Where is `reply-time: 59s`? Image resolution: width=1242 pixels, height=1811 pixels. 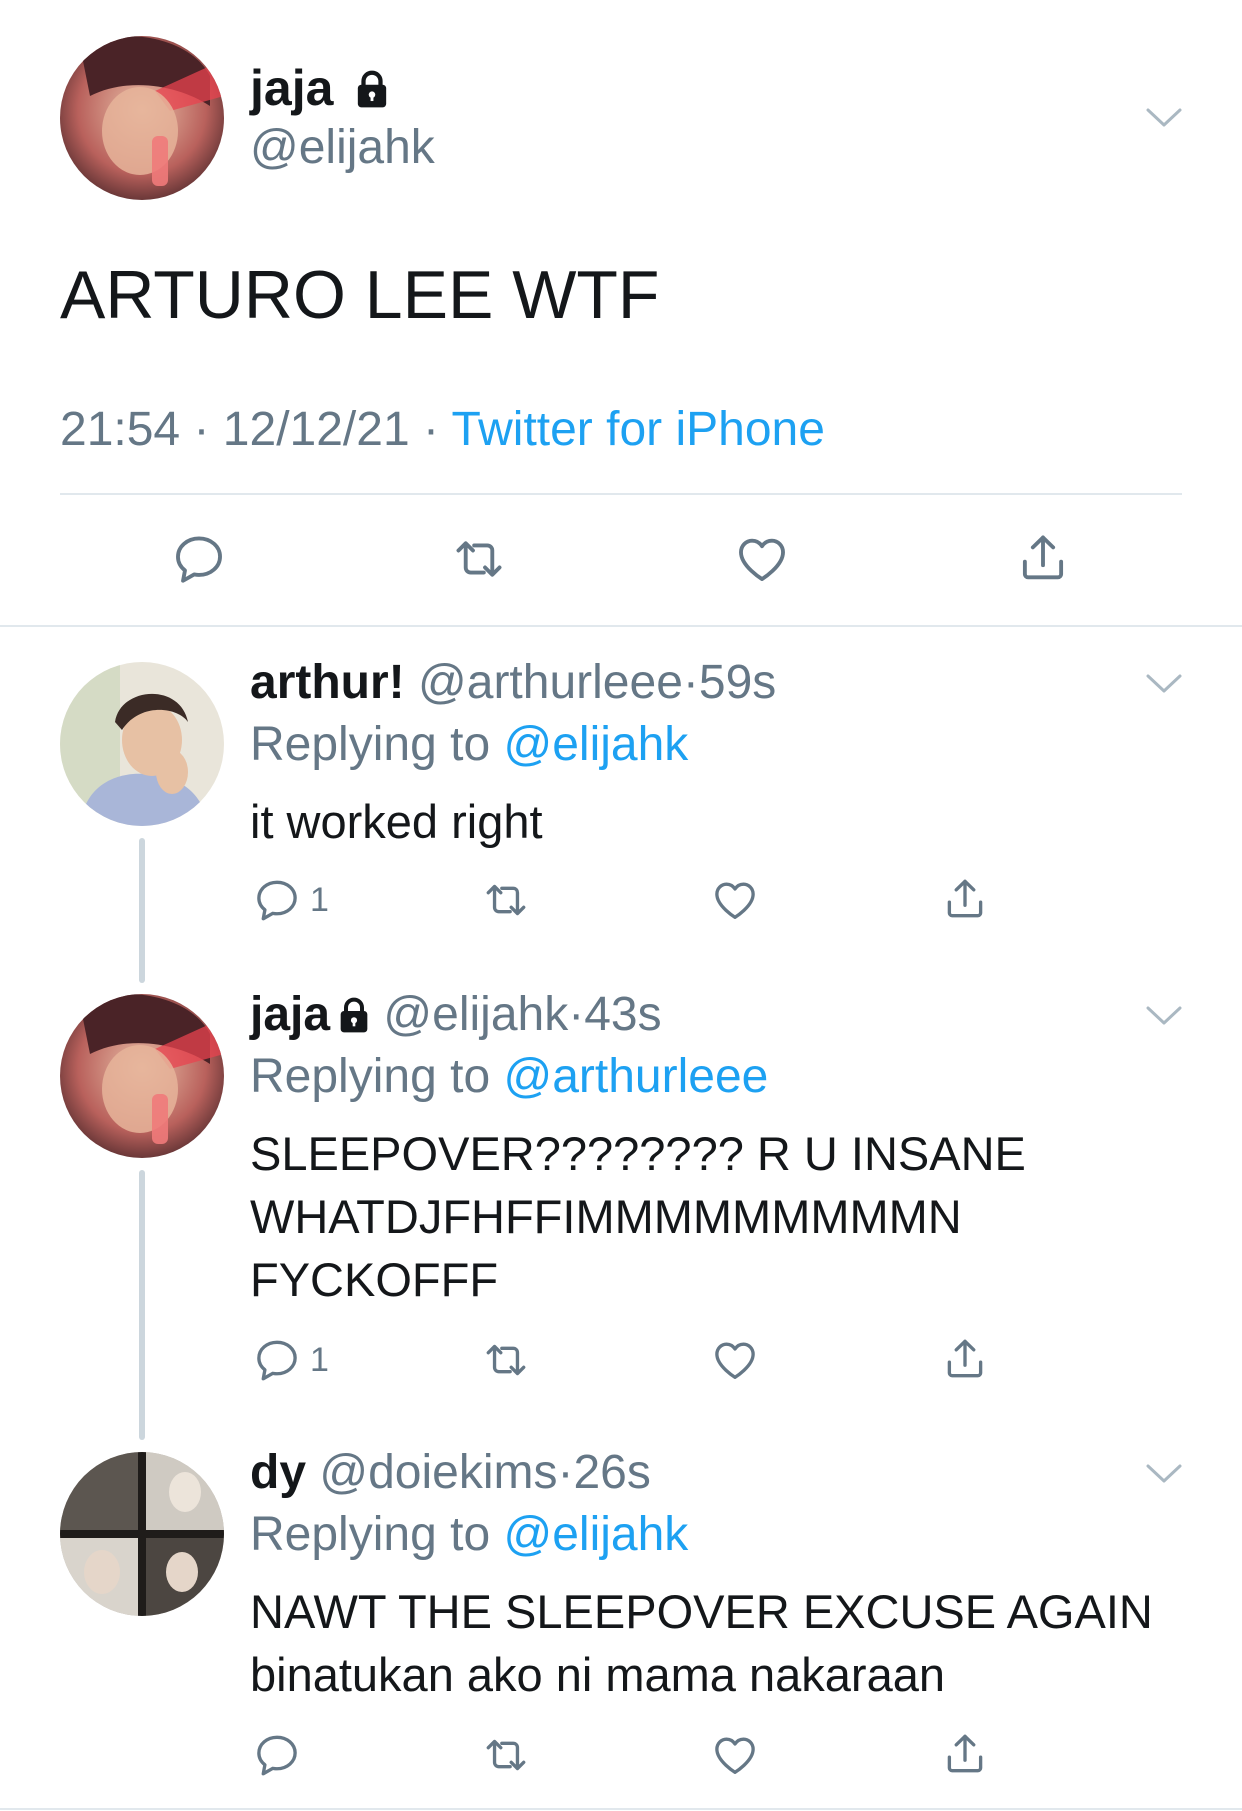 reply-time: 59s is located at coordinates (737, 682).